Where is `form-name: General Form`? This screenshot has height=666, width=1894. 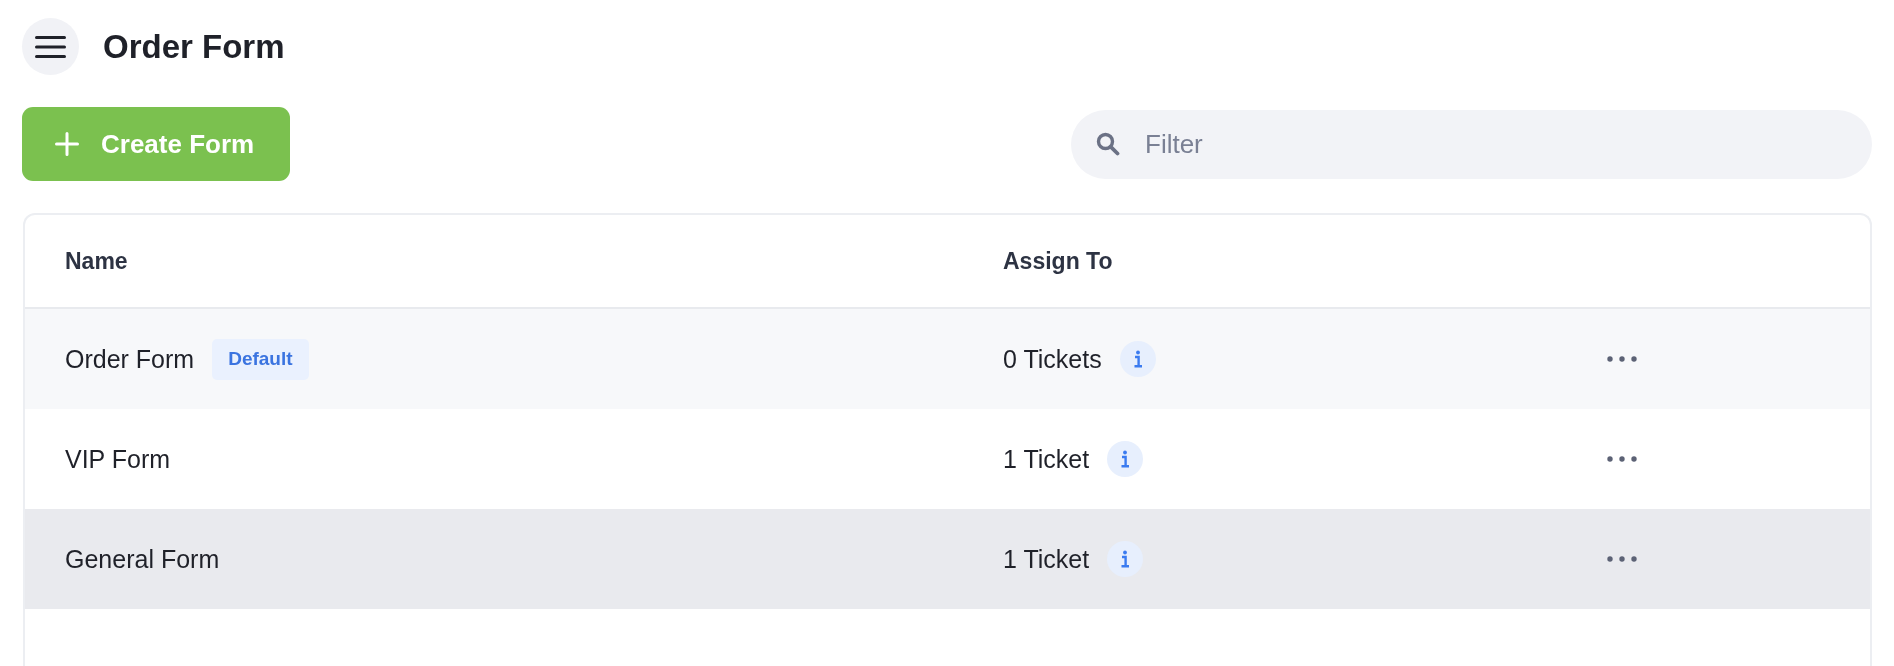
form-name: General Form is located at coordinates (142, 559).